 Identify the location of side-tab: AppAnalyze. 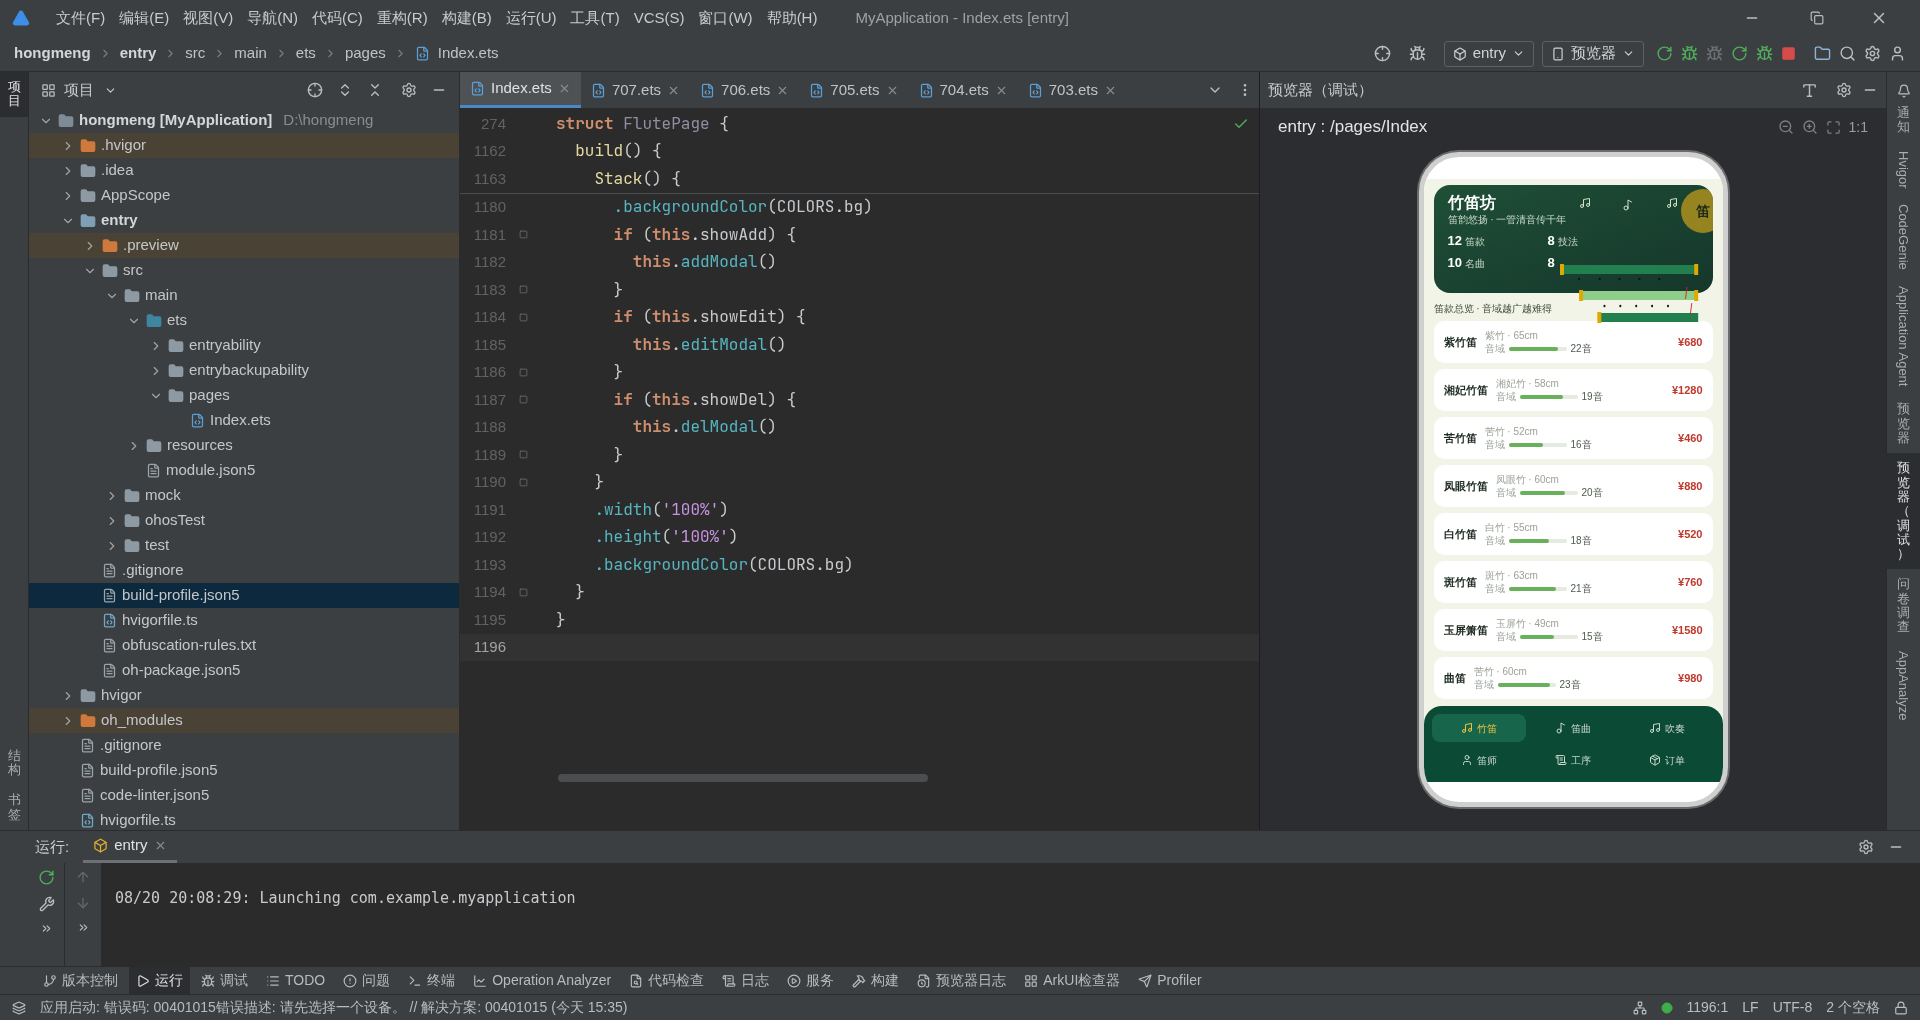
(1903, 685).